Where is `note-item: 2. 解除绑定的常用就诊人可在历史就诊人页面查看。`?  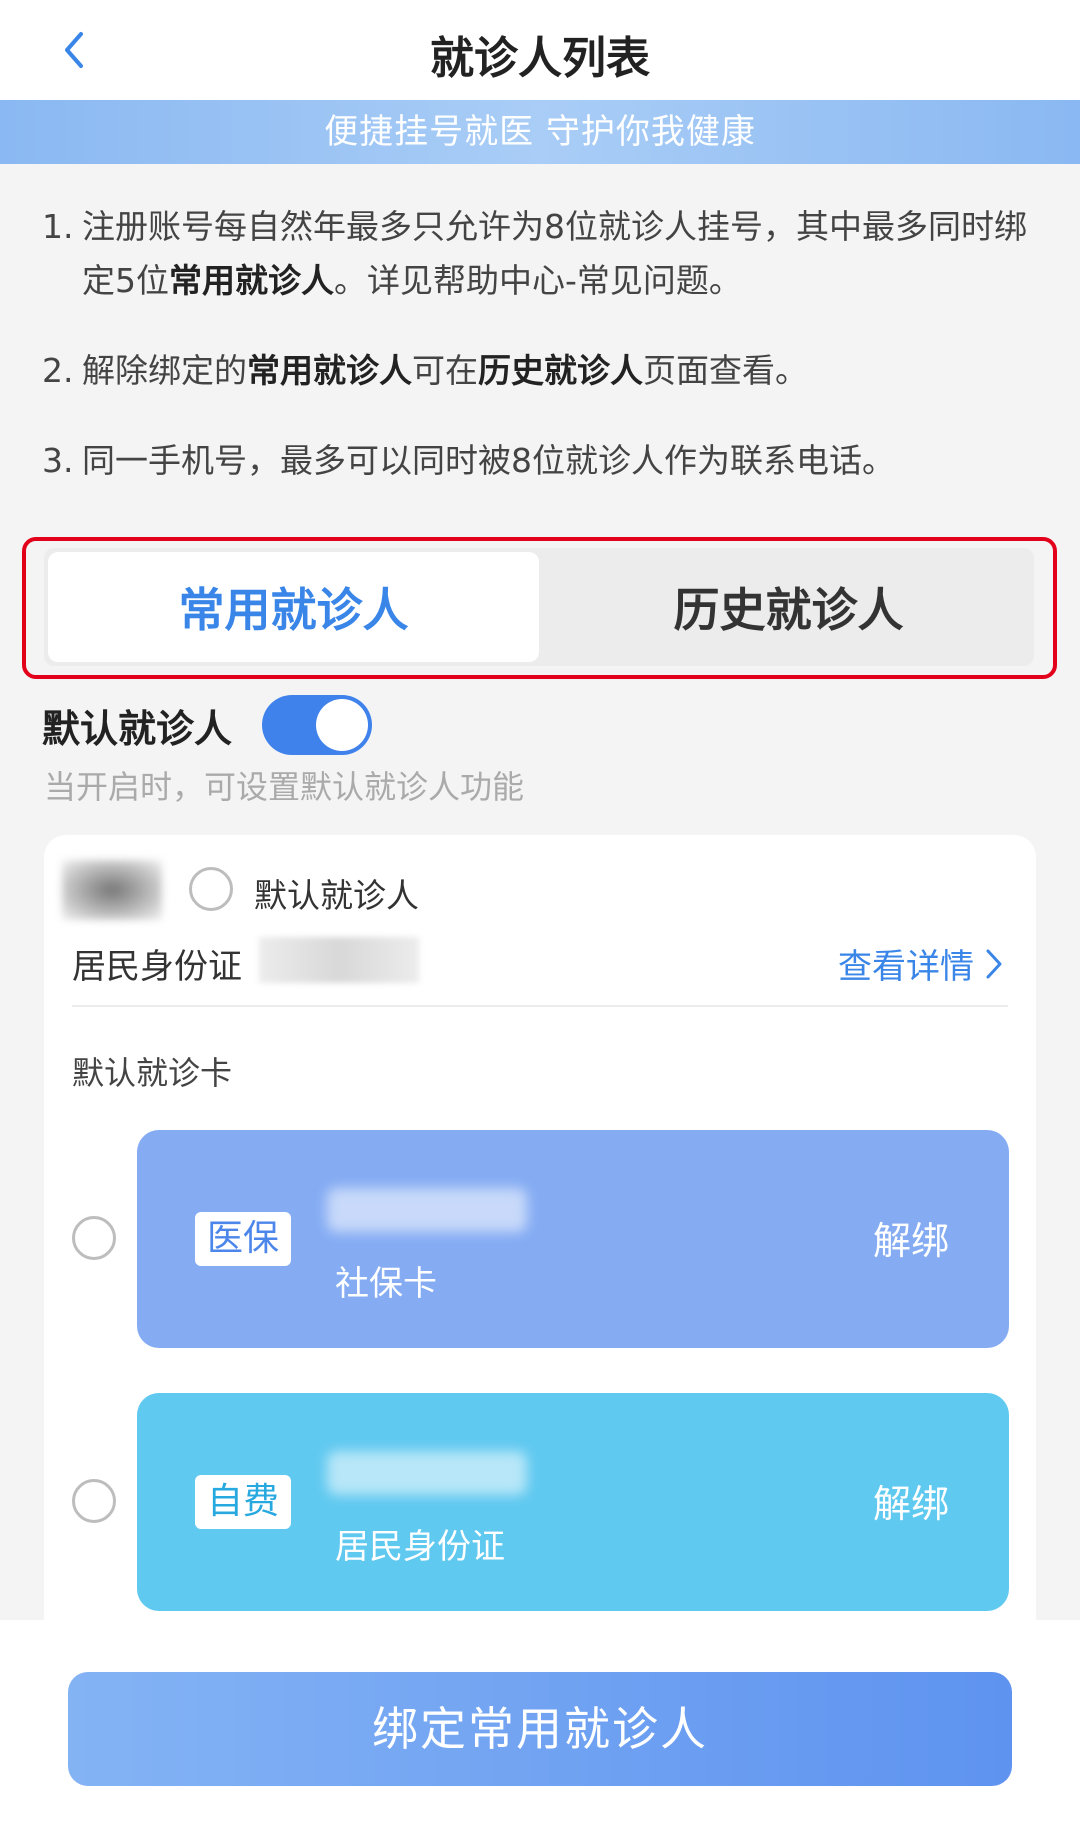
note-item: 2. 解除绑定的常用就诊人可在历史就诊人页面查看。 is located at coordinates (542, 371).